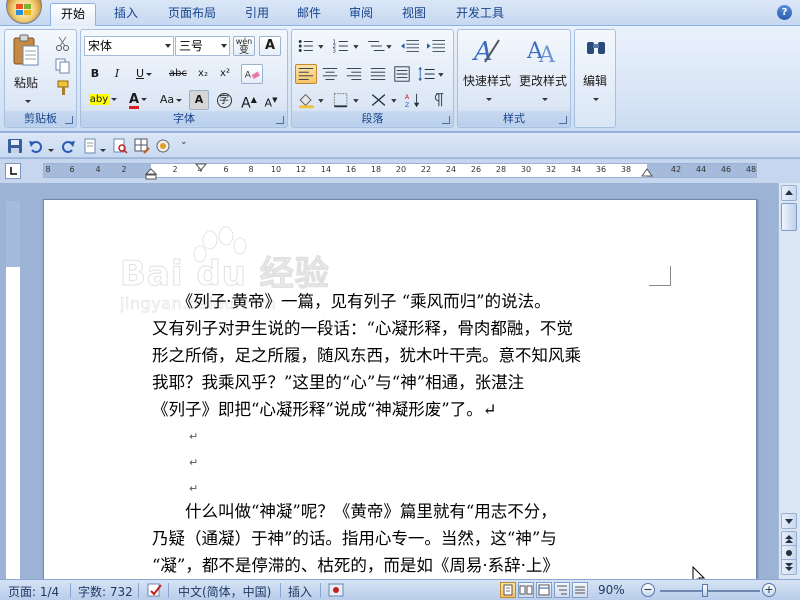 The width and height of the screenshot is (800, 600). What do you see at coordinates (203, 74) in the screenshot?
I see `subscript-button: x₂` at bounding box center [203, 74].